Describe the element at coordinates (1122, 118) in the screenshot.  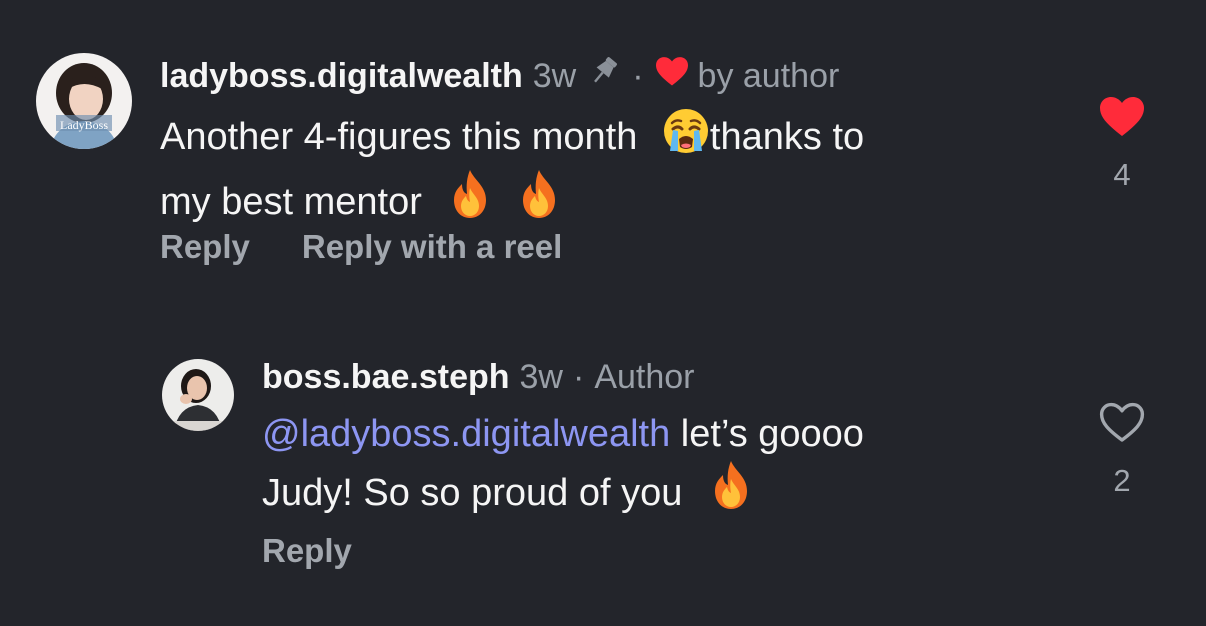
I see `like-heart-icon` at that location.